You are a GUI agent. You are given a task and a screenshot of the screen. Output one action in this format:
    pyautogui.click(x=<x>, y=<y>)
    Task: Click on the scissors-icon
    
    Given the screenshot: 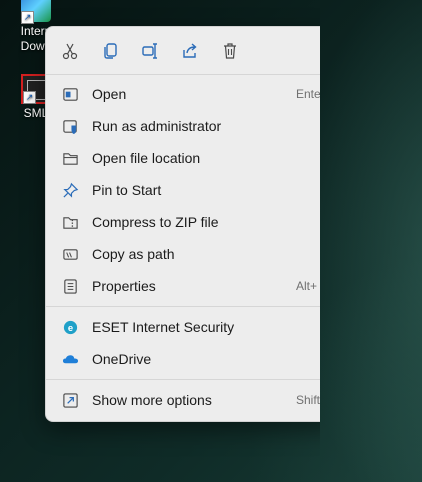 What is the action you would take?
    pyautogui.click(x=70, y=51)
    